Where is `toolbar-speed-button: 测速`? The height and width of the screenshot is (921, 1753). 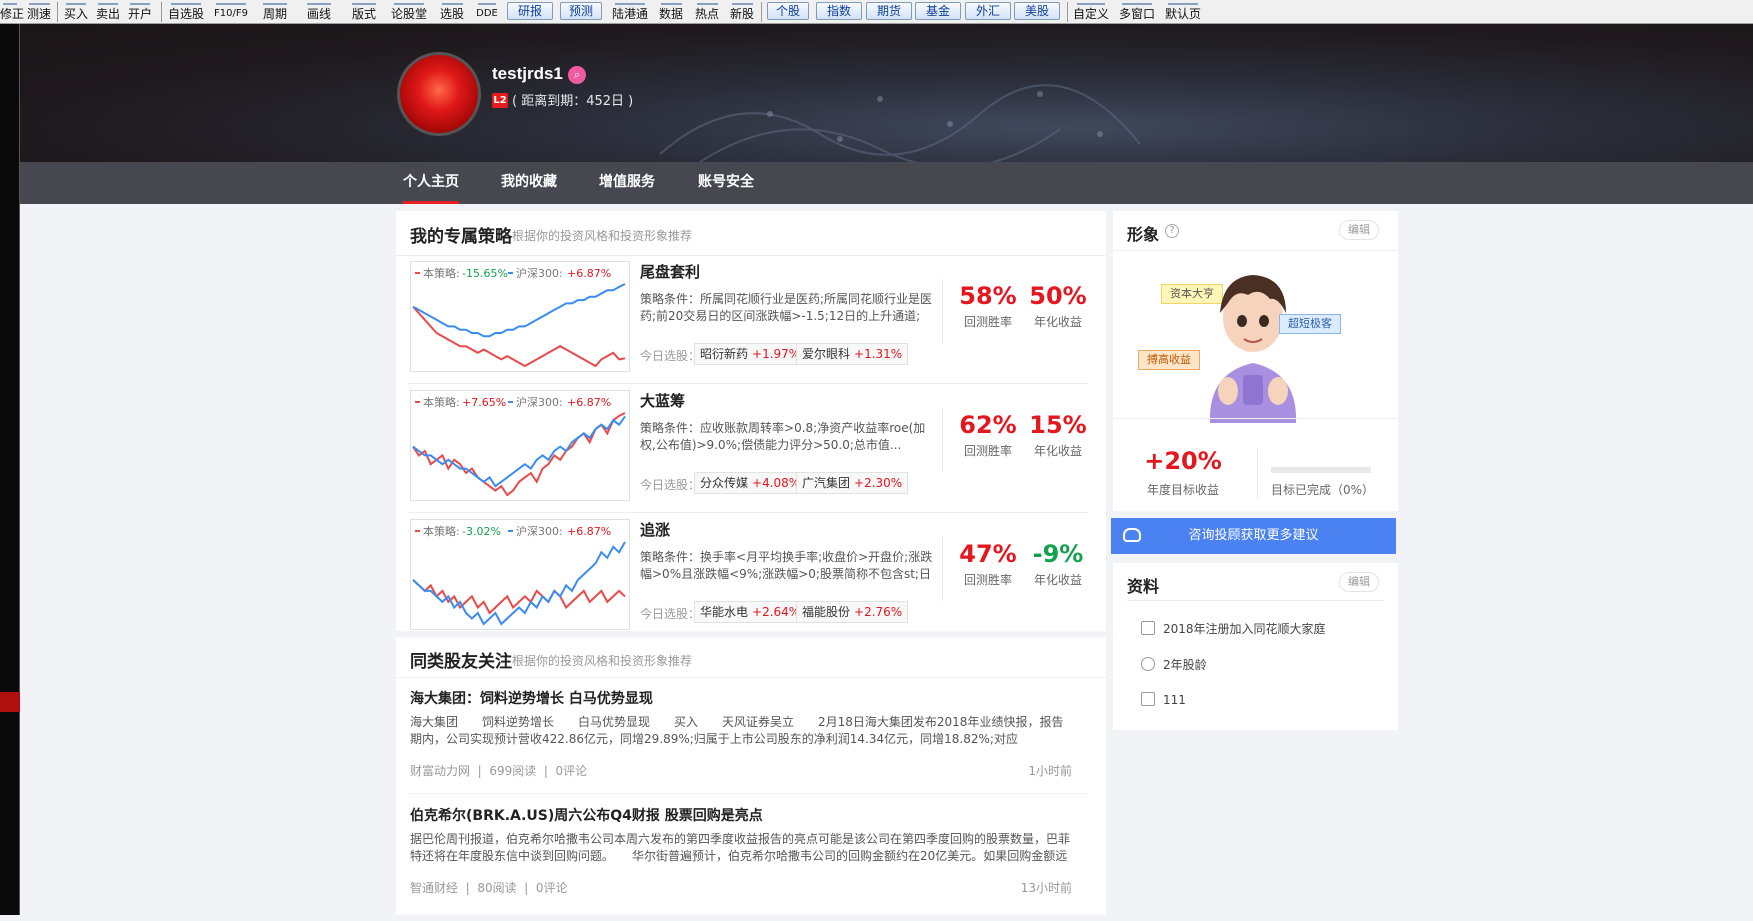
toolbar-speed-button: 测速 is located at coordinates (39, 12).